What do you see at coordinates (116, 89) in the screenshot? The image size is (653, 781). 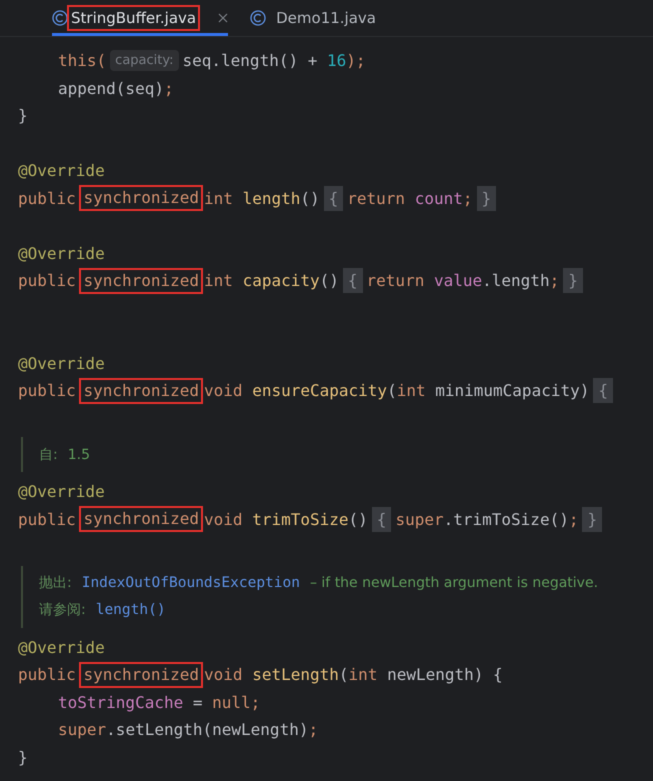 I see `code-line: append(seq);` at bounding box center [116, 89].